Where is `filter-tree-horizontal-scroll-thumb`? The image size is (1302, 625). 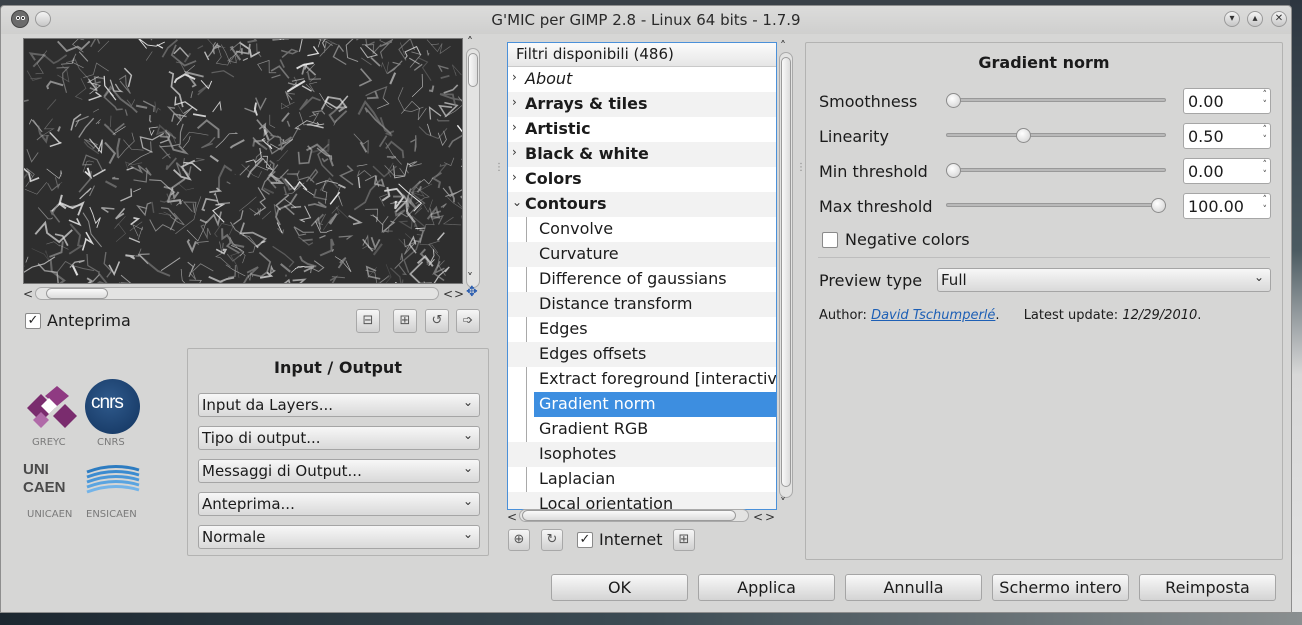
filter-tree-horizontal-scroll-thumb is located at coordinates (629, 515).